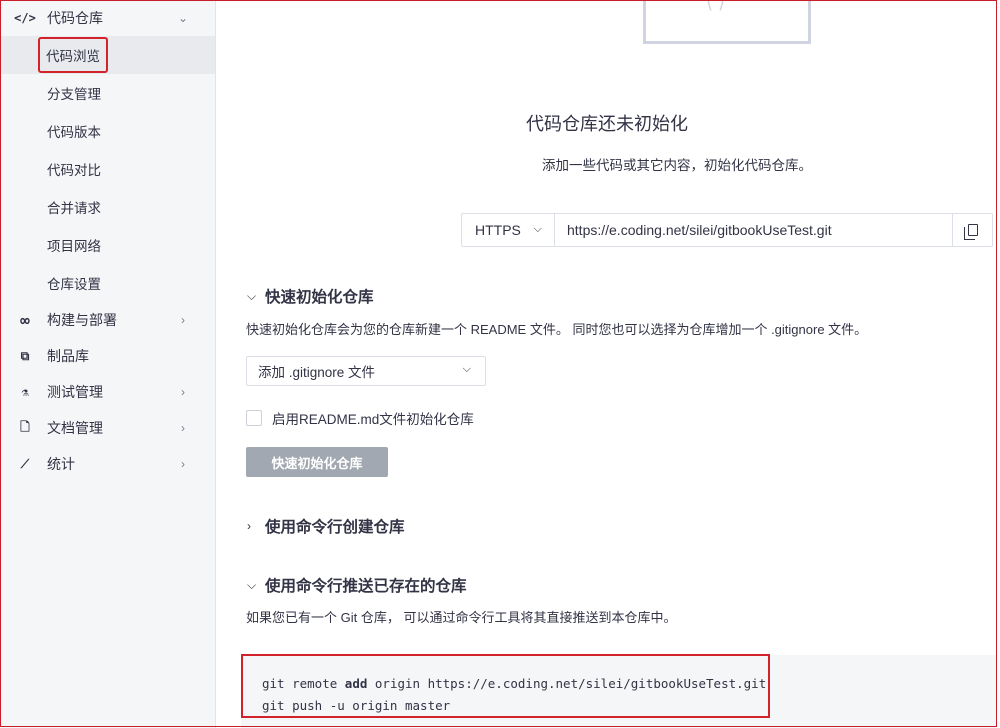 This screenshot has width=1000, height=728. What do you see at coordinates (74, 246) in the screenshot?
I see `sidebar-item-label: 项目网络` at bounding box center [74, 246].